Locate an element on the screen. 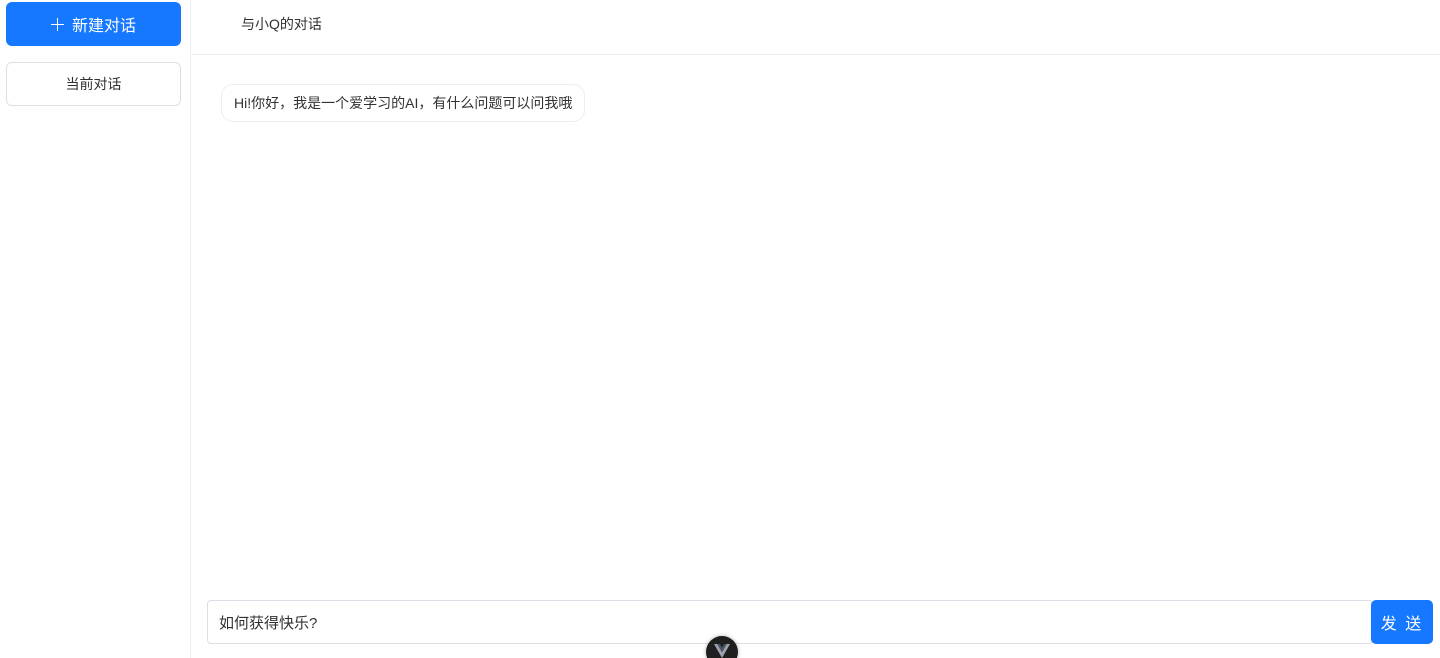  sidebar: 新建对话 当前对话 is located at coordinates (95, 329).